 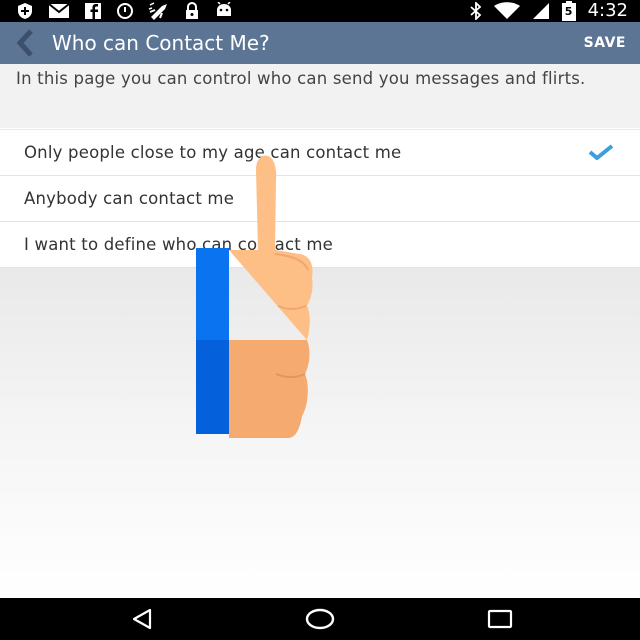 What do you see at coordinates (540, 11) in the screenshot?
I see `cell-signal-icon` at bounding box center [540, 11].